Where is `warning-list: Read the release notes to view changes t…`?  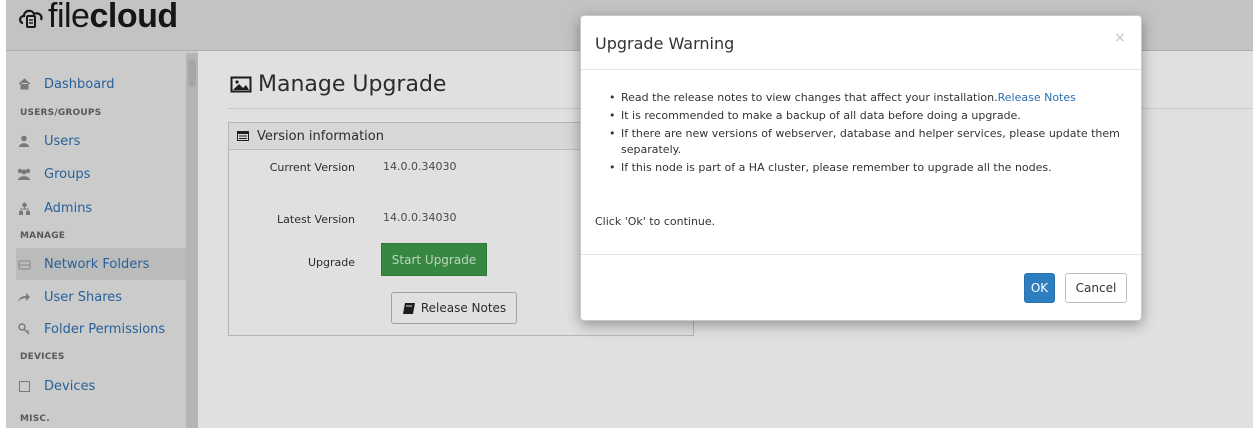 warning-list: Read the release notes to view changes t… is located at coordinates (869, 134).